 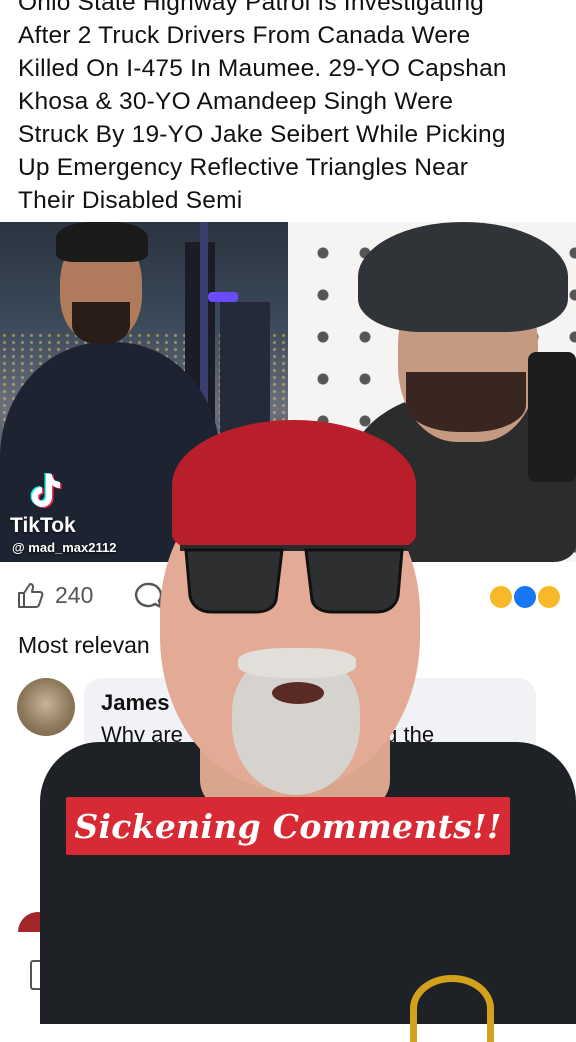 What do you see at coordinates (452, 1008) in the screenshot?
I see `shirt-logo` at bounding box center [452, 1008].